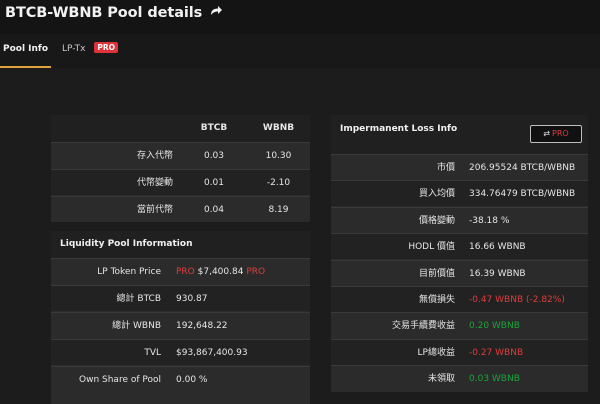  I want to click on btcb-value: 0.04, so click(214, 210).